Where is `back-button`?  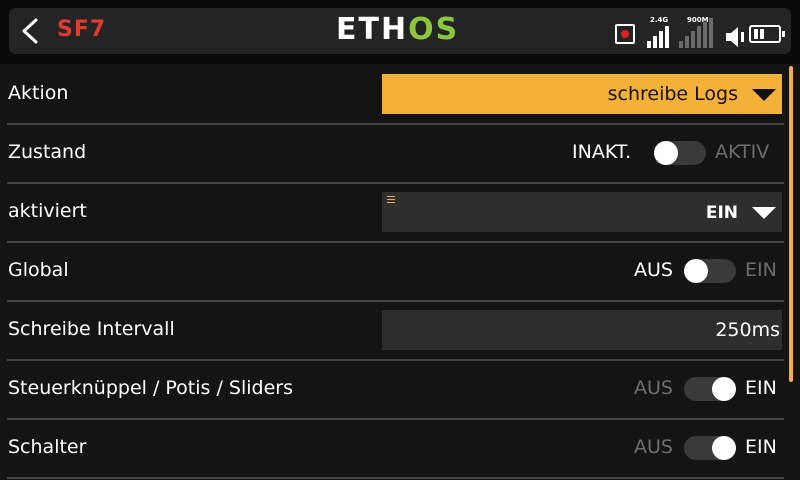 back-button is located at coordinates (30, 31).